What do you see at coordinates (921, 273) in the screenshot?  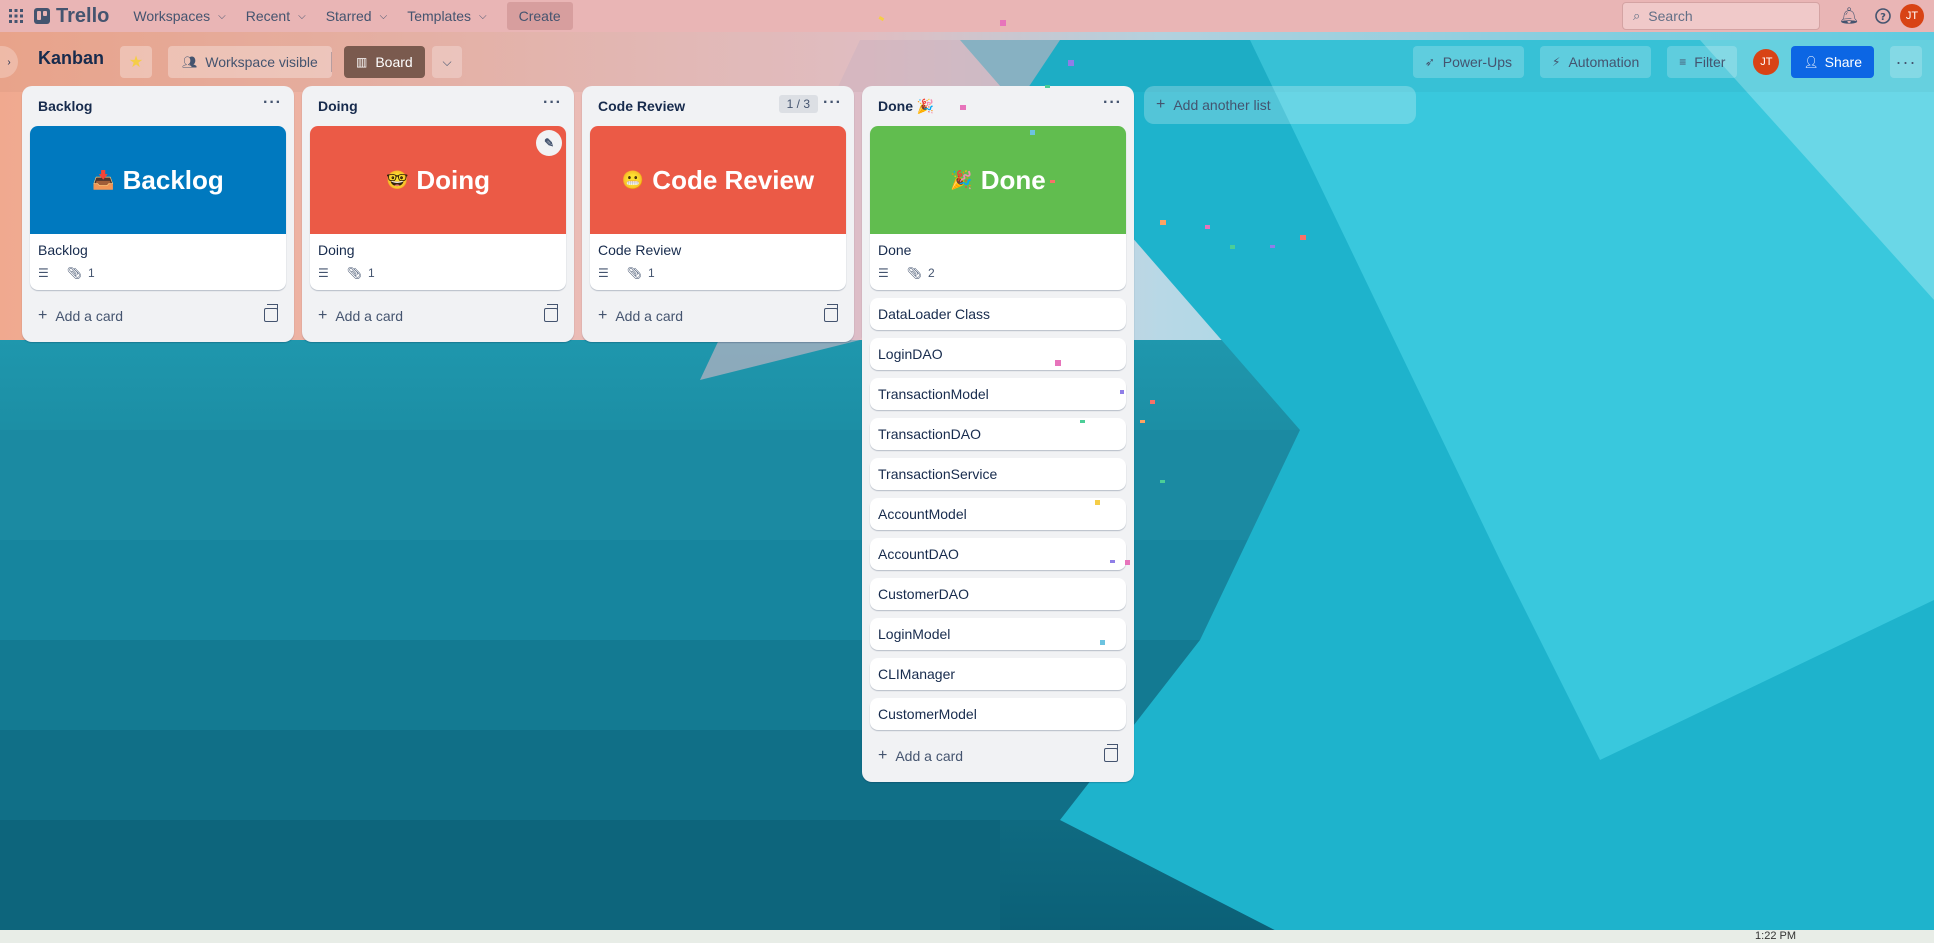 I see `attachment-badge: 📎︎ 2` at bounding box center [921, 273].